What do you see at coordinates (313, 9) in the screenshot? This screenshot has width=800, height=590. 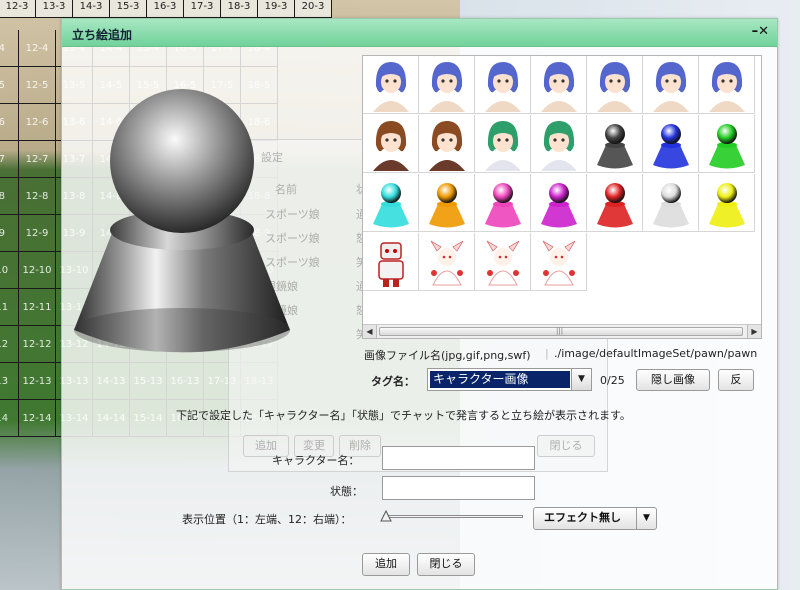 I see `map-cell: 20-3` at bounding box center [313, 9].